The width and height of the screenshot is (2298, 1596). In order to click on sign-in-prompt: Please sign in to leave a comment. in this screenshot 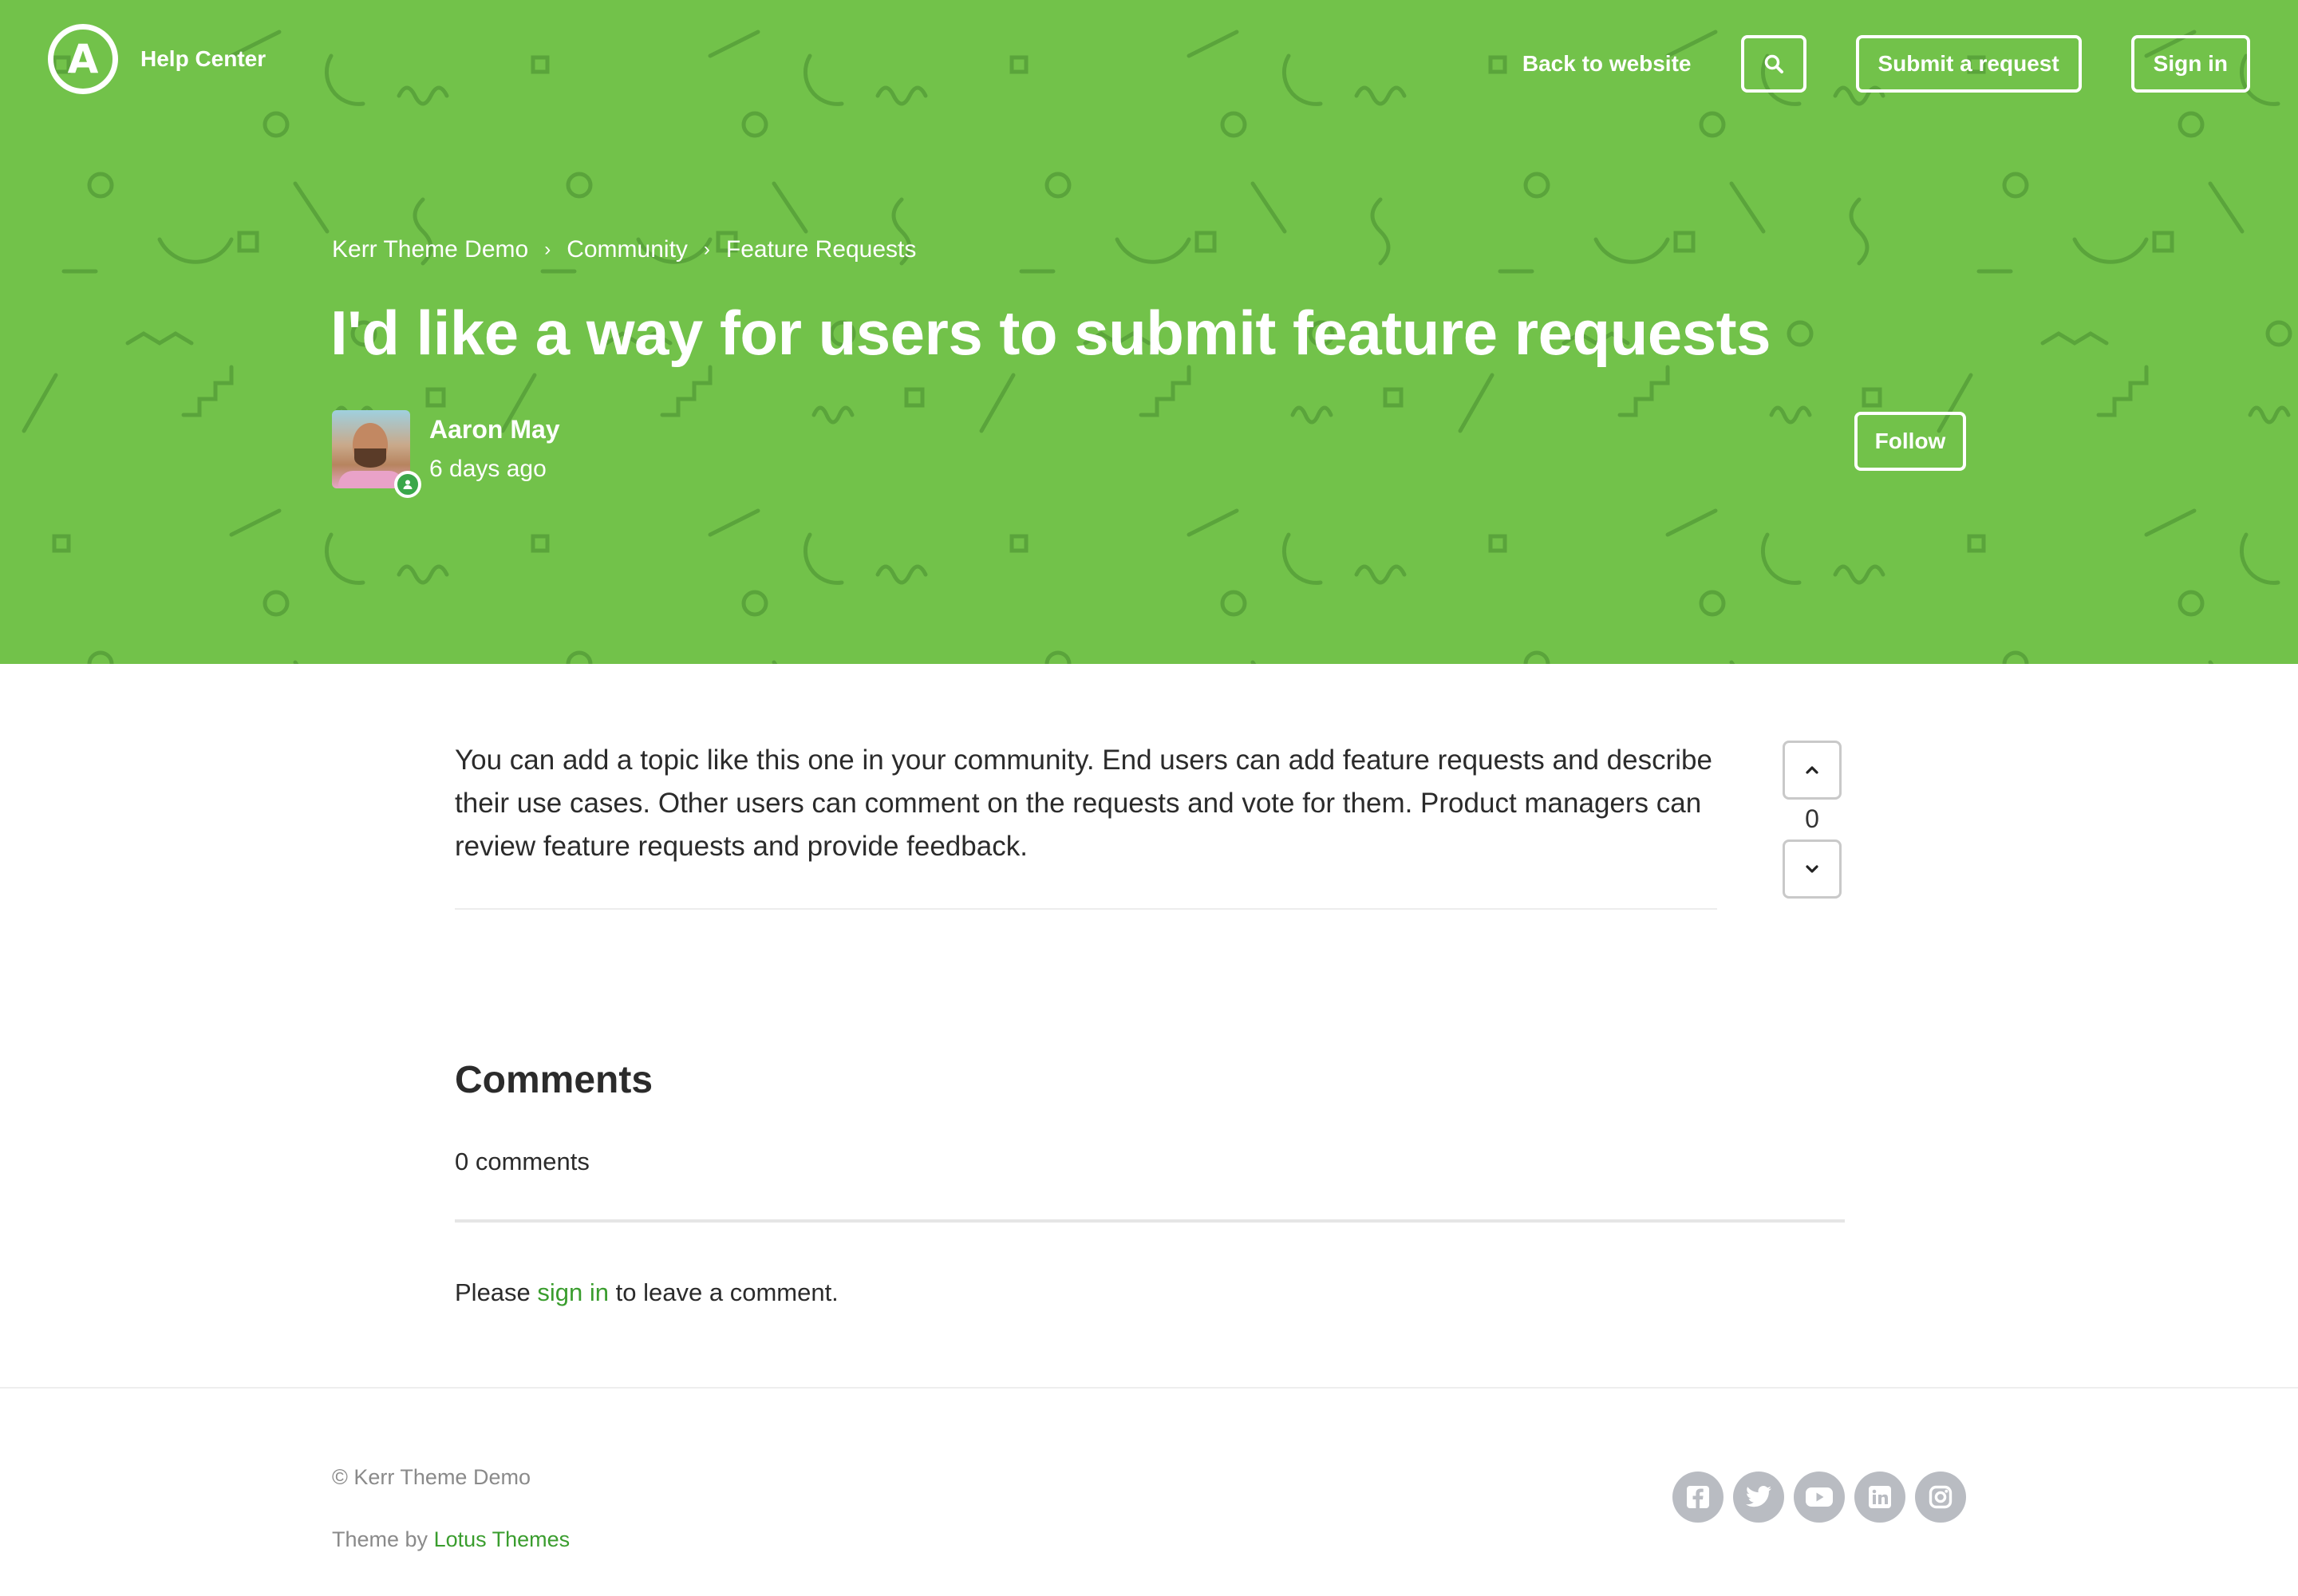, I will do `click(647, 1292)`.